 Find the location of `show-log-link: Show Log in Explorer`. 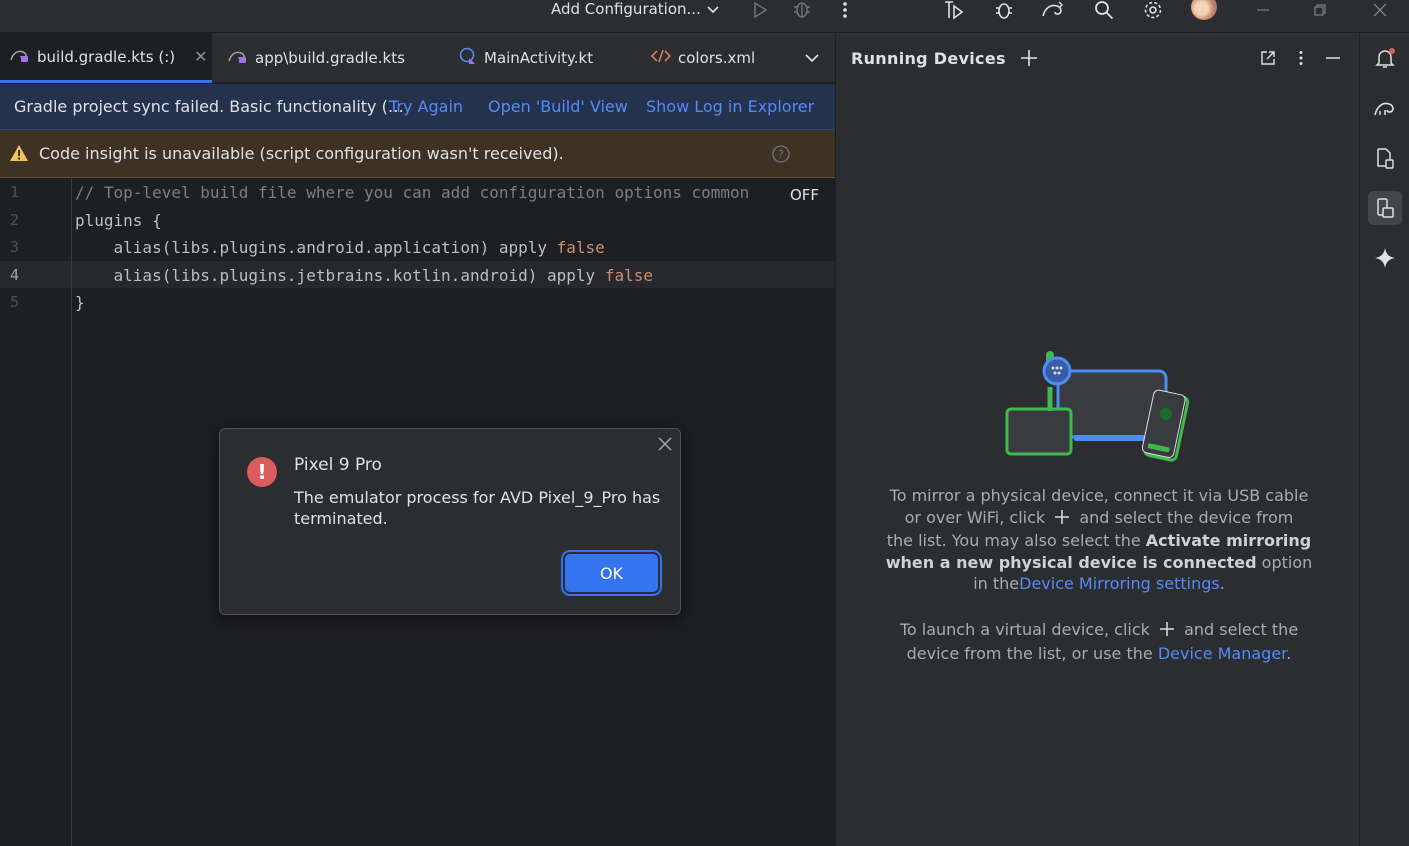

show-log-link: Show Log in Explorer is located at coordinates (730, 106).